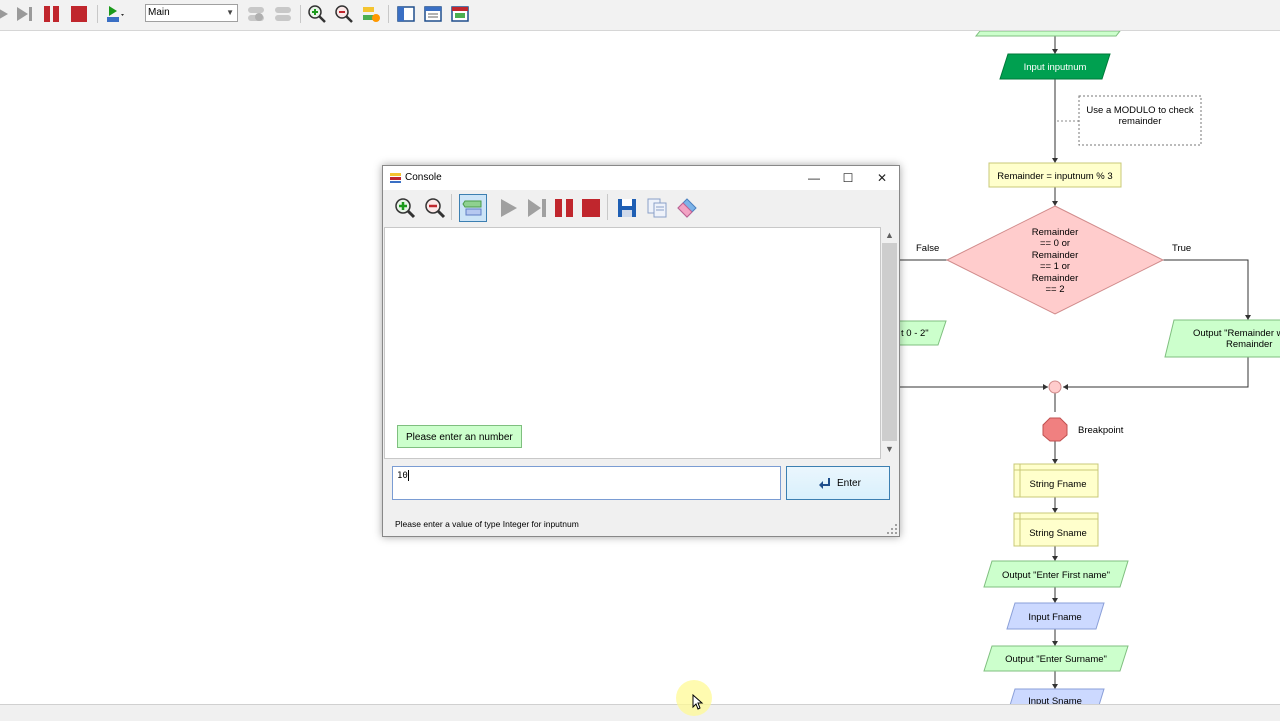  I want to click on scroll-thumb, so click(889, 342).